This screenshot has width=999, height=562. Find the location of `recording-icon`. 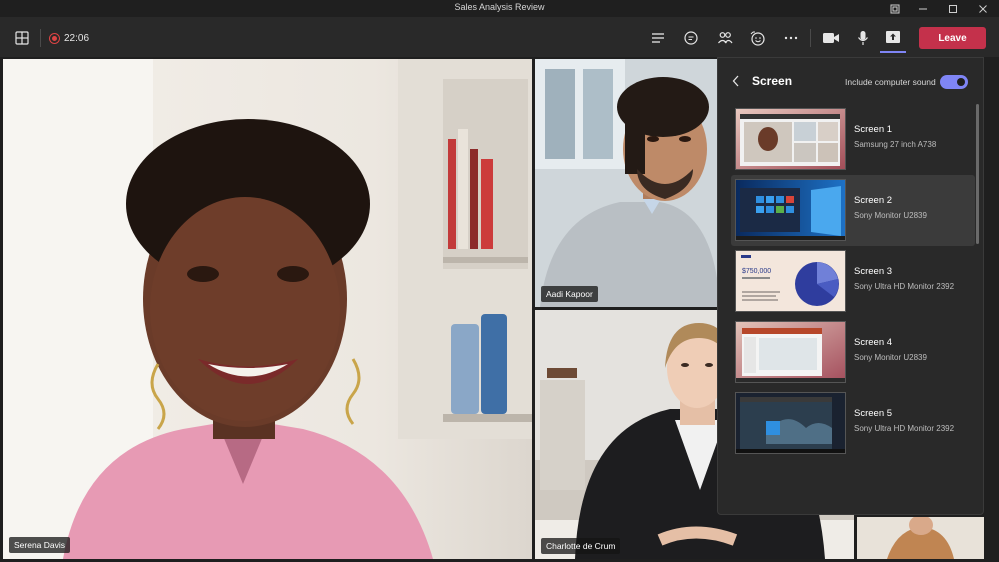

recording-icon is located at coordinates (54, 38).